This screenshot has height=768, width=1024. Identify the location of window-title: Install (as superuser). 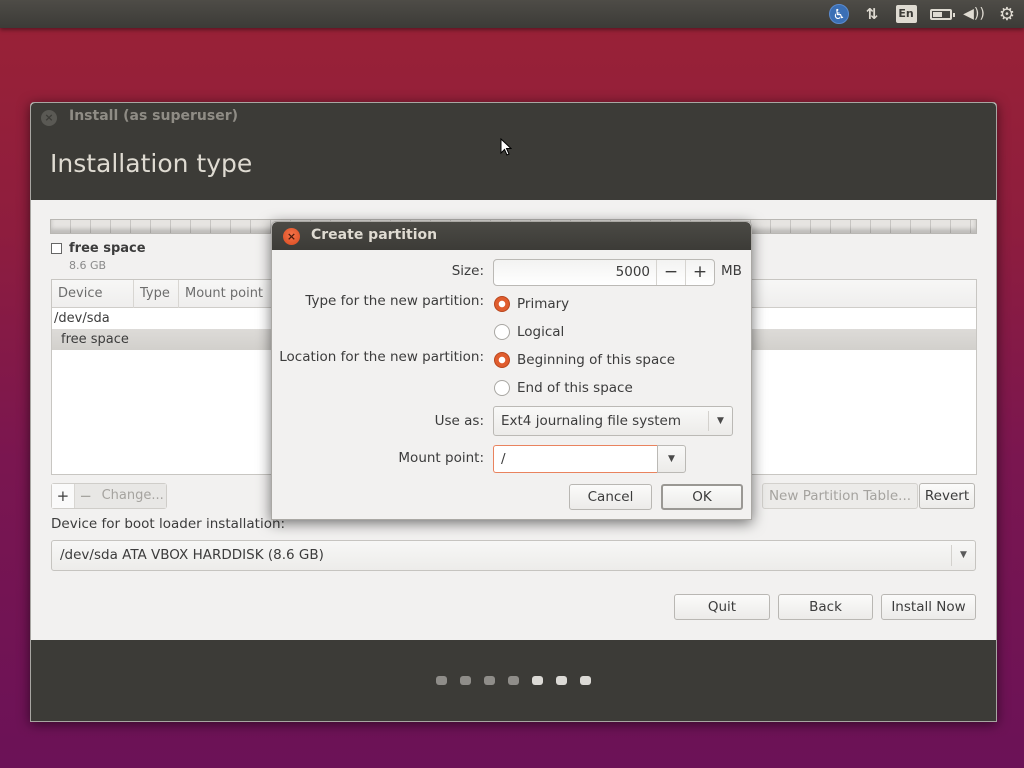
(153, 116).